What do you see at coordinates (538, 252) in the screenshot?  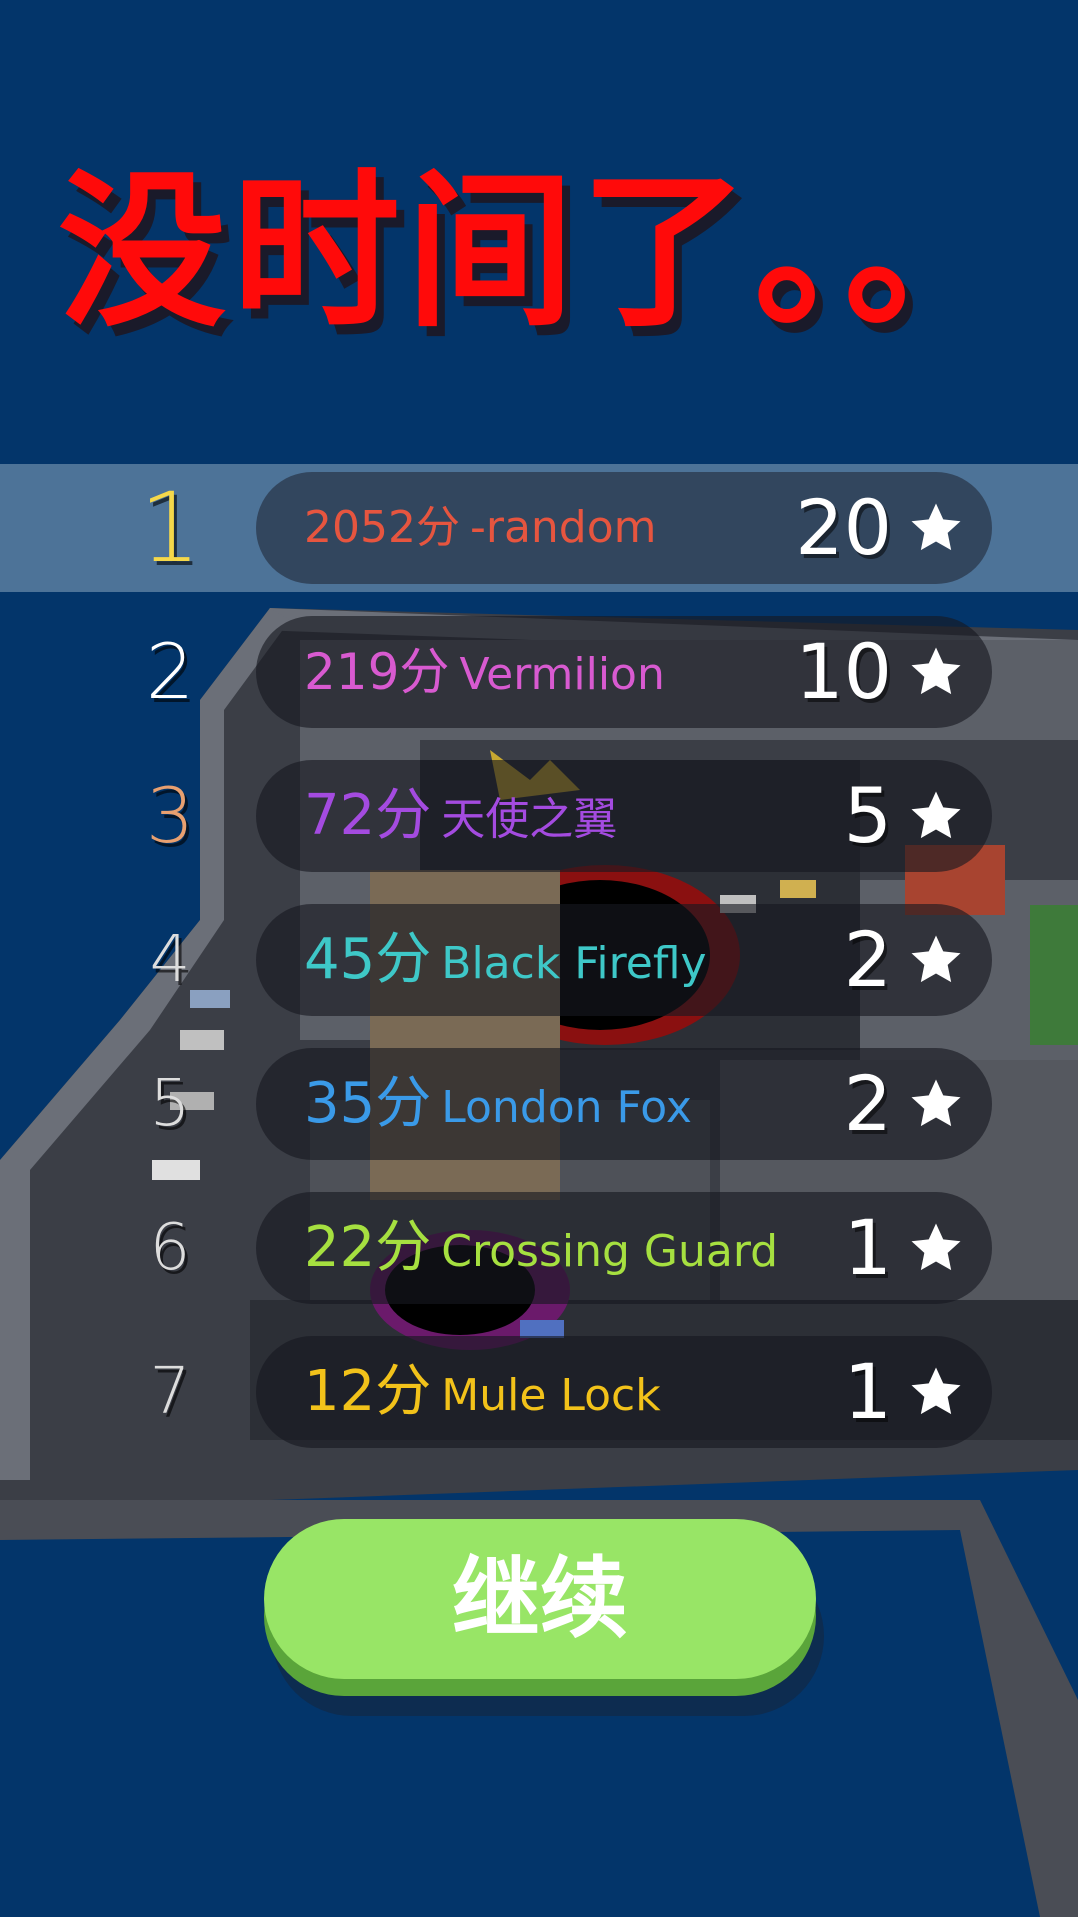 I see `page-title: 没时间了。。` at bounding box center [538, 252].